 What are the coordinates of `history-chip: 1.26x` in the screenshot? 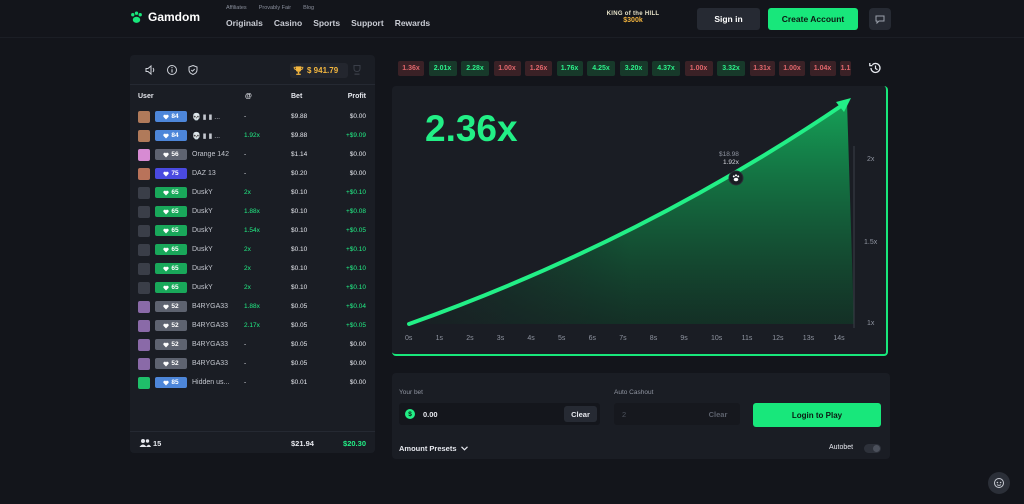 It's located at (538, 68).